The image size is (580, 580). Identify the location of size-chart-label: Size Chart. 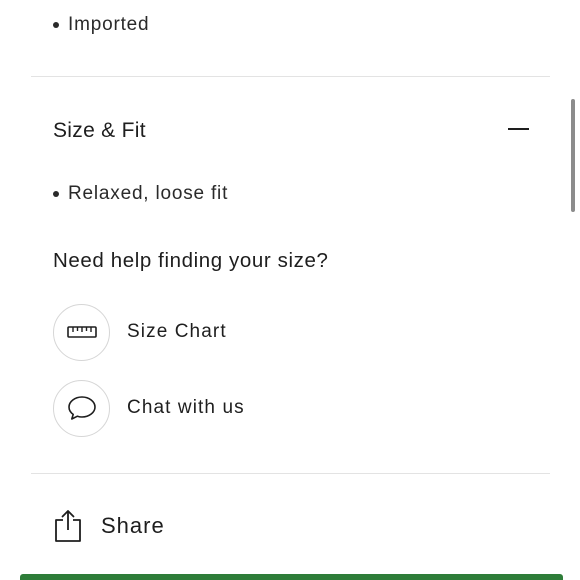
(177, 331).